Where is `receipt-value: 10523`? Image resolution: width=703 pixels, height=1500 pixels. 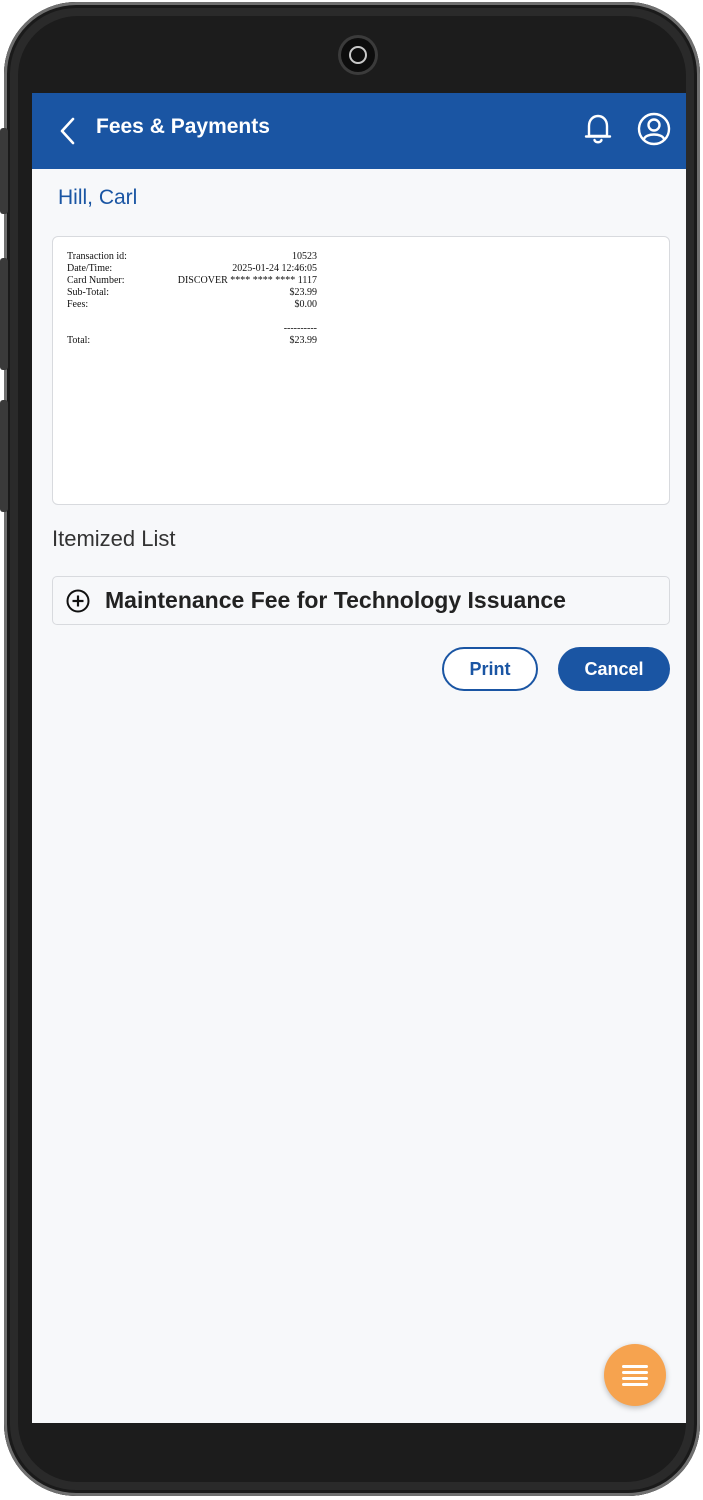 receipt-value: 10523 is located at coordinates (304, 256).